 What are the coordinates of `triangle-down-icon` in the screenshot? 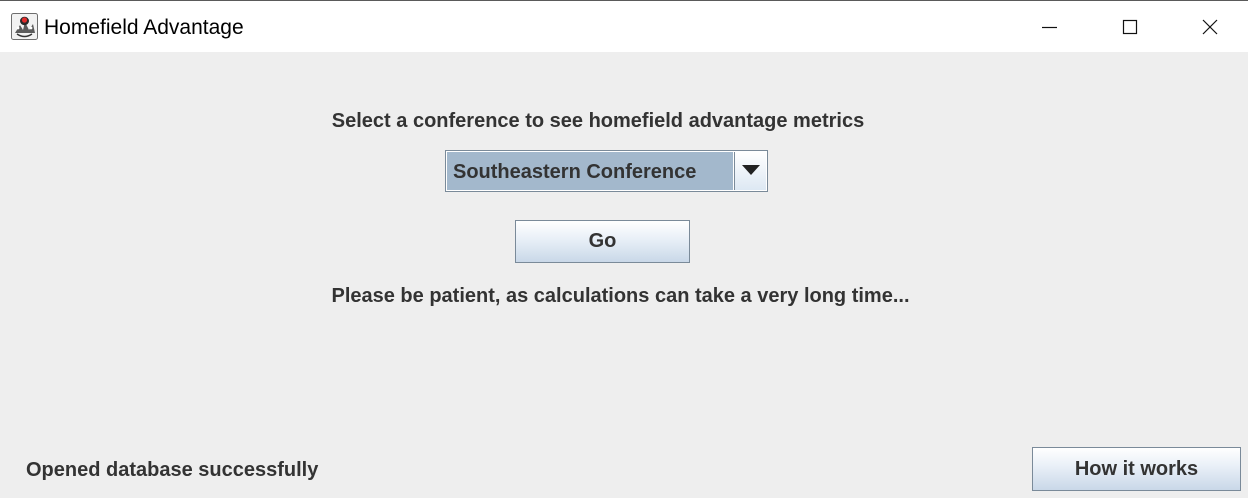 It's located at (751, 170).